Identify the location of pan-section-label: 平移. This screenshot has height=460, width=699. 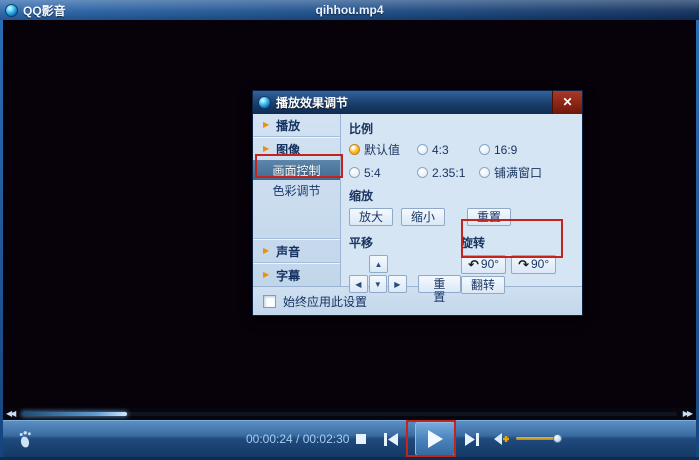
(361, 243).